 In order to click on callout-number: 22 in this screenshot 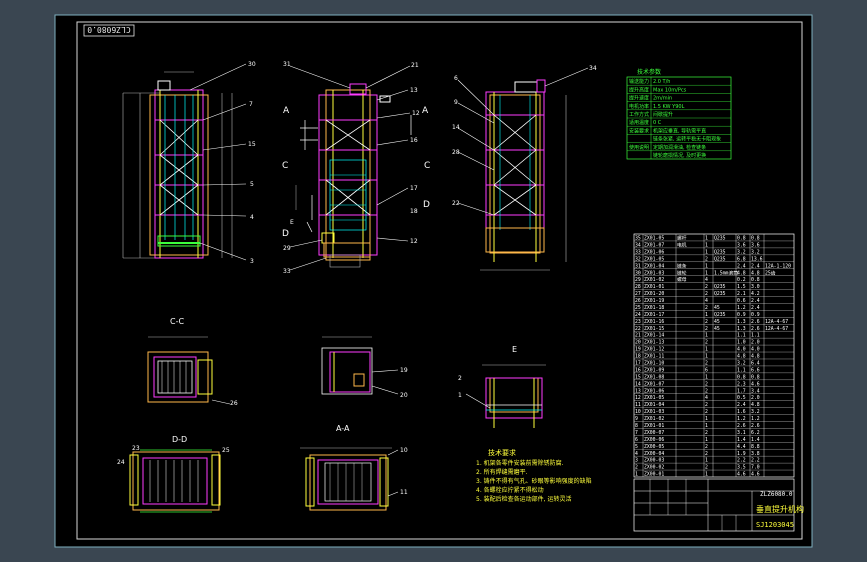, I will do `click(456, 203)`.